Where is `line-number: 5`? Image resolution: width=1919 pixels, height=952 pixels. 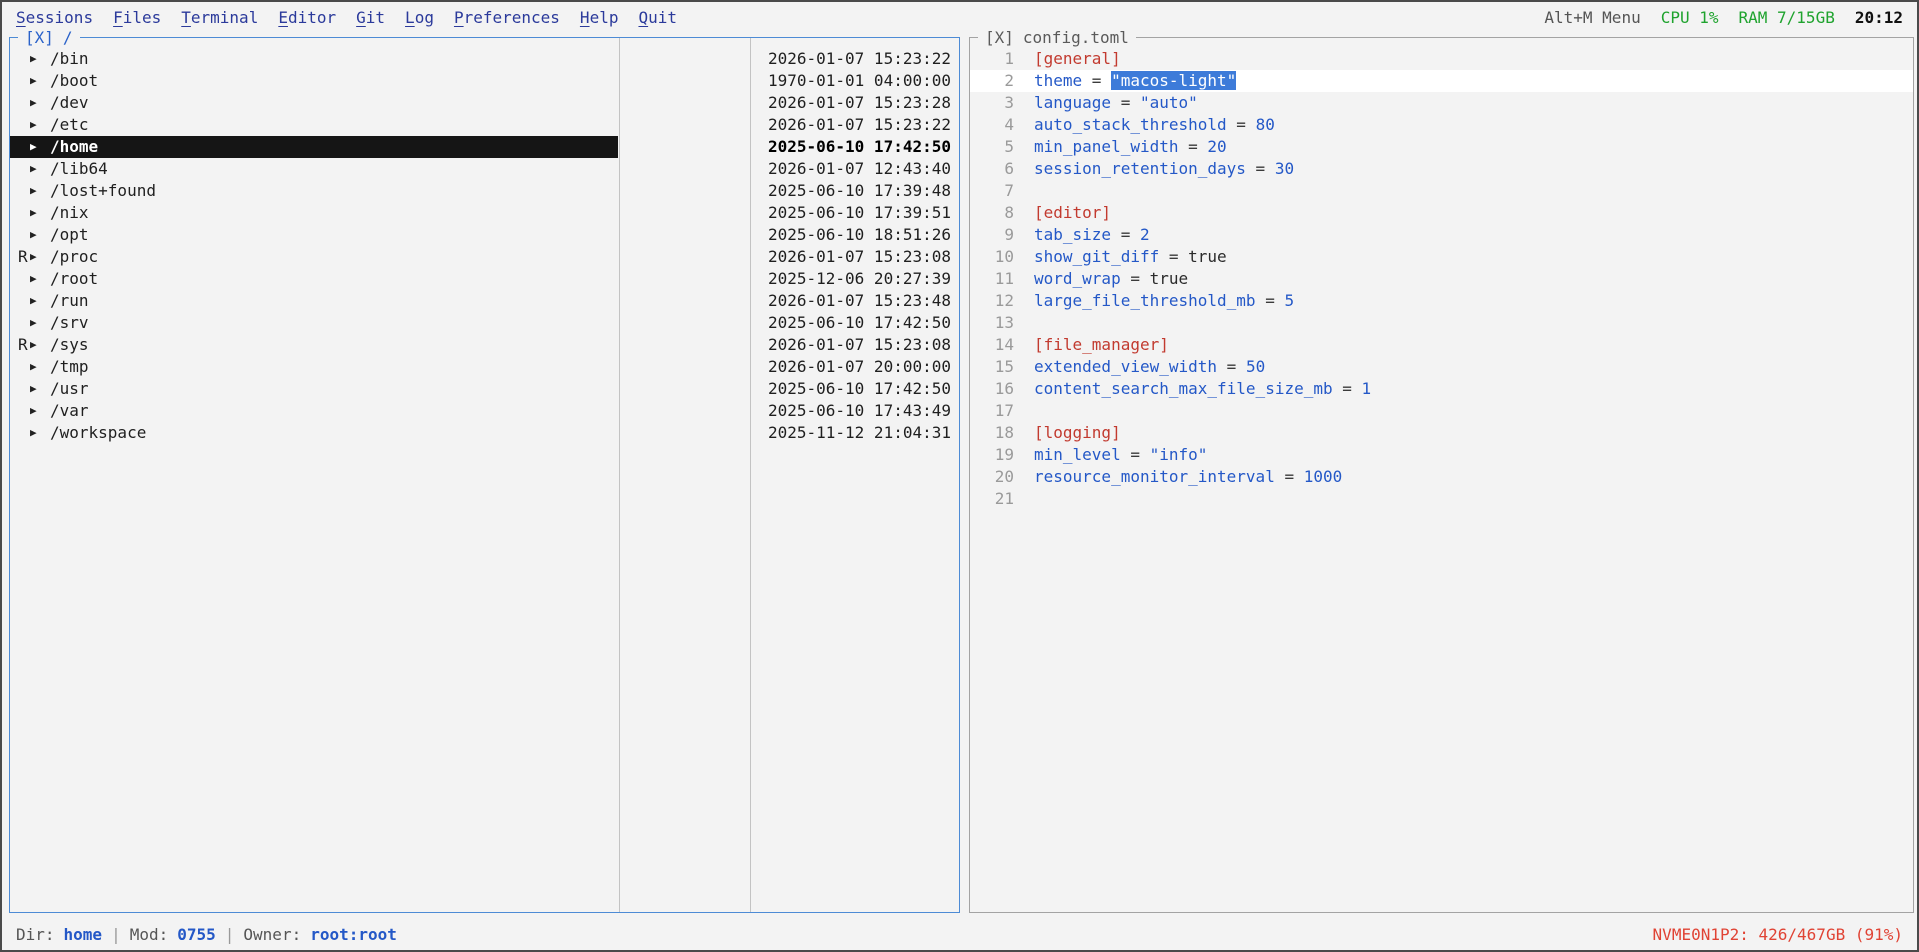 line-number: 5 is located at coordinates (1009, 146).